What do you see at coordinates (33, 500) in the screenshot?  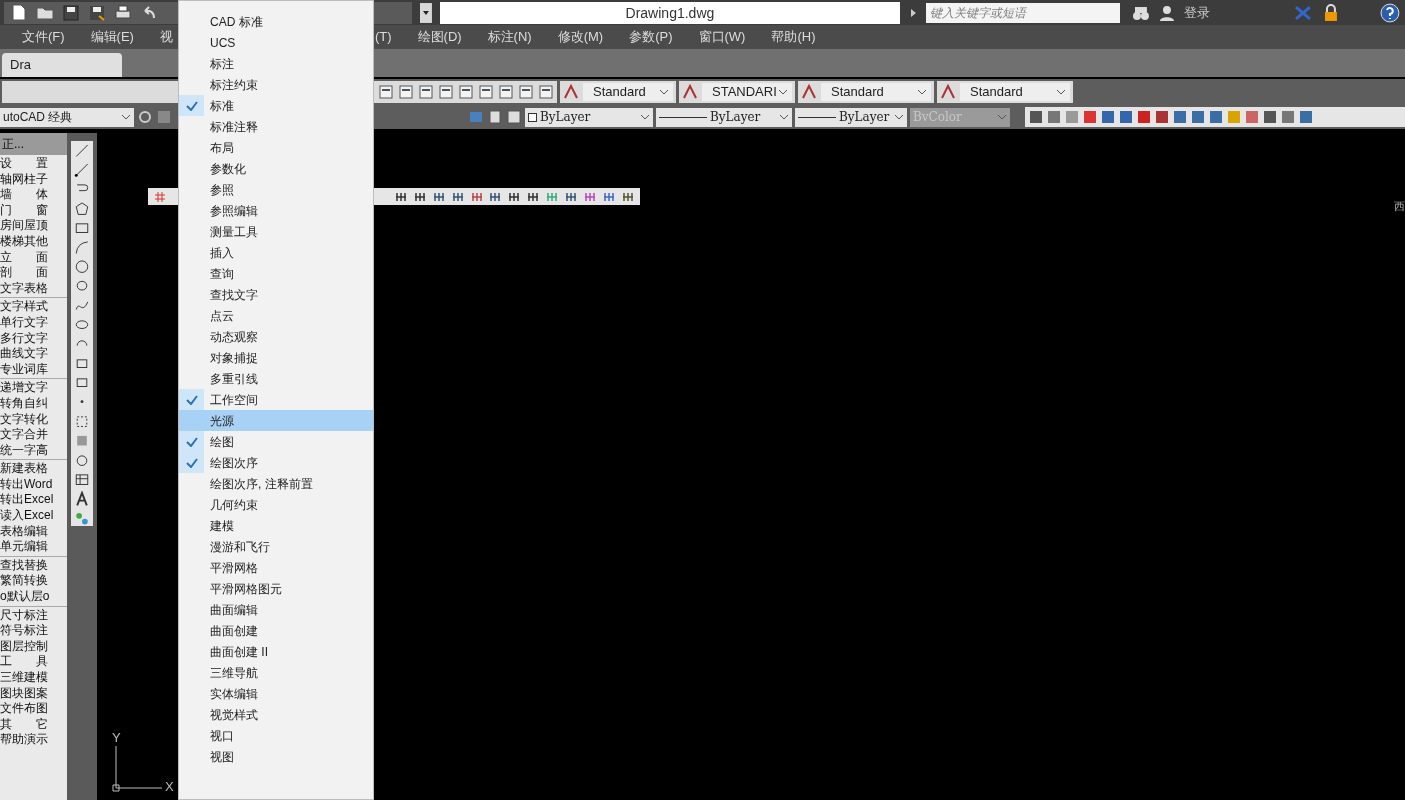 I see `panel-menu-item: 转出Excel` at bounding box center [33, 500].